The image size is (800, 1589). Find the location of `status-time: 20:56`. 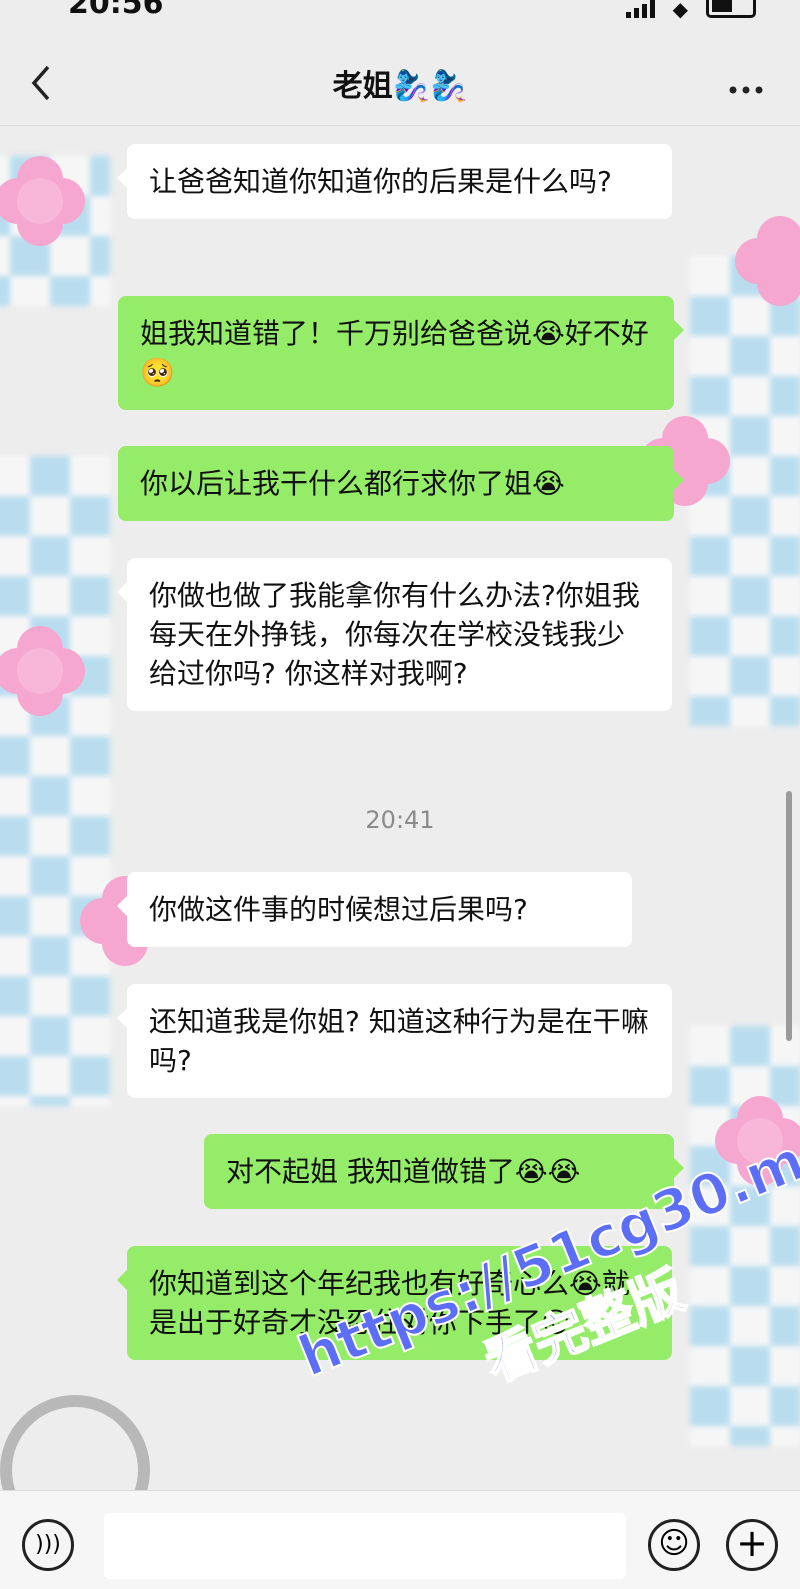

status-time: 20:56 is located at coordinates (116, 10).